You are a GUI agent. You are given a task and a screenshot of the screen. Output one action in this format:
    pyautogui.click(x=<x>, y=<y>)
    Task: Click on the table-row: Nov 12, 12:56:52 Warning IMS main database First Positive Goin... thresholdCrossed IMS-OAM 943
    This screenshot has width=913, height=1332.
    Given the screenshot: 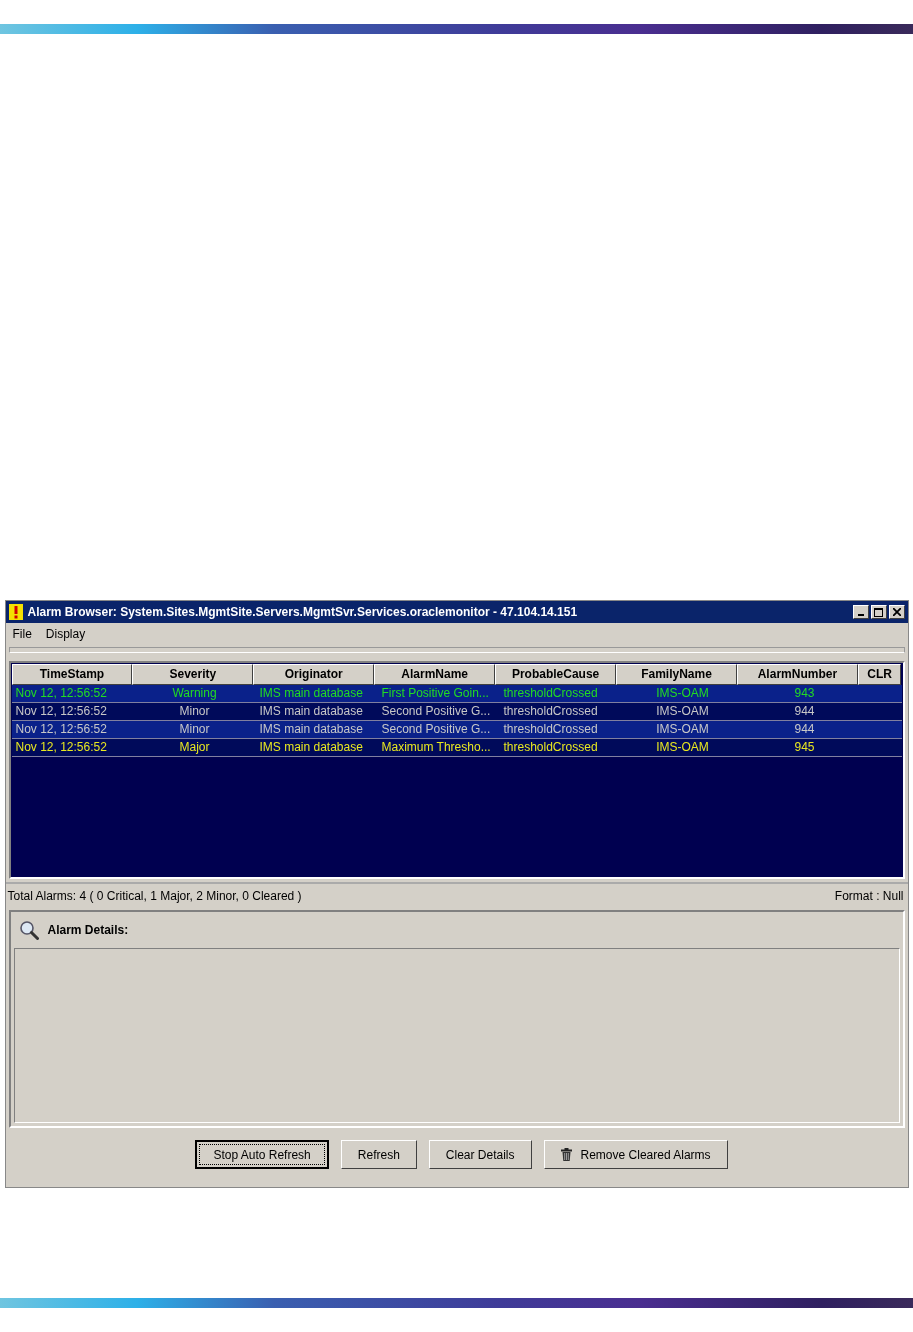 What is the action you would take?
    pyautogui.click(x=456, y=694)
    